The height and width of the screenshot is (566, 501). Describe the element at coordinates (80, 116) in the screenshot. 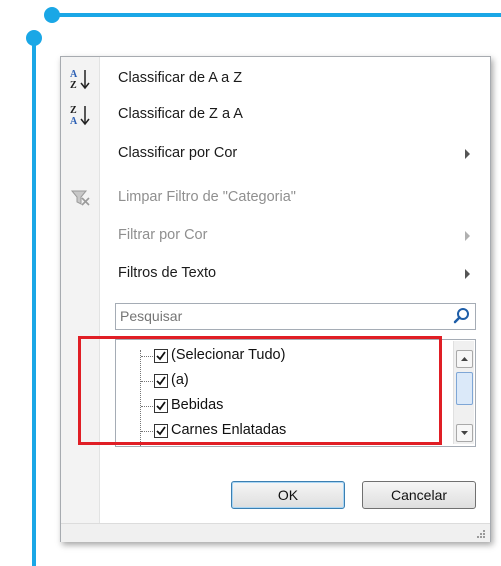

I see `sort-za-icon: Z A` at that location.